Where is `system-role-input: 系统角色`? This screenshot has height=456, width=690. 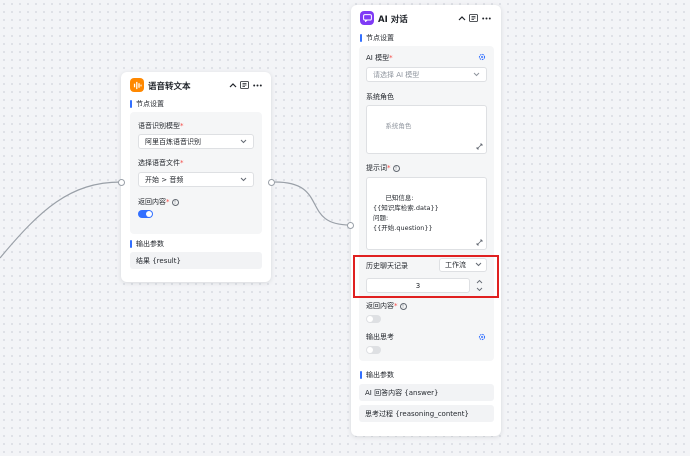 system-role-input: 系统角色 is located at coordinates (426, 129).